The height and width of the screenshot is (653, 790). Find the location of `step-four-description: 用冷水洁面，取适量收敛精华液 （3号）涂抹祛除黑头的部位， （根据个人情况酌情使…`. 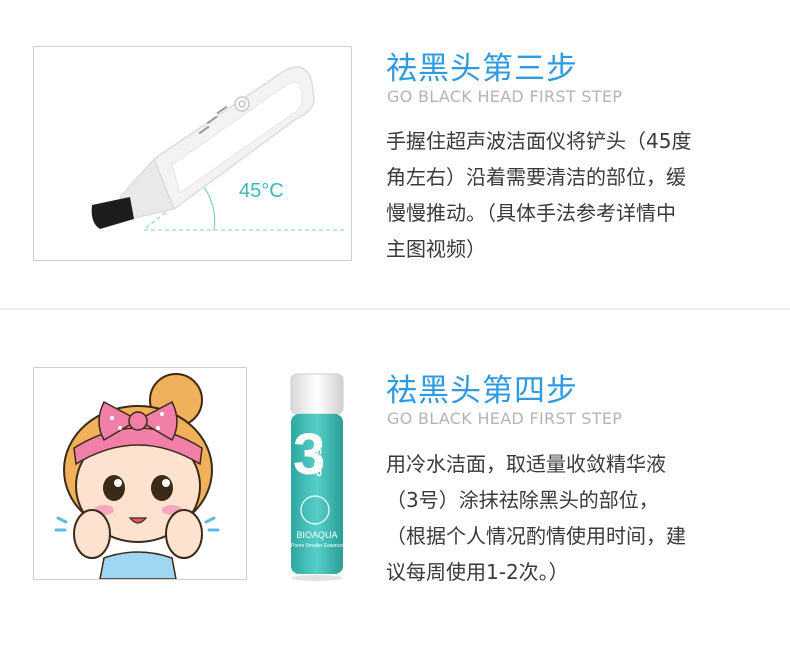

step-four-description: 用冷水洁面，取适量收敛精华液 （3号）涂抹祛除黑头的部位， （根据个人情况酌情使… is located at coordinates (571, 518).